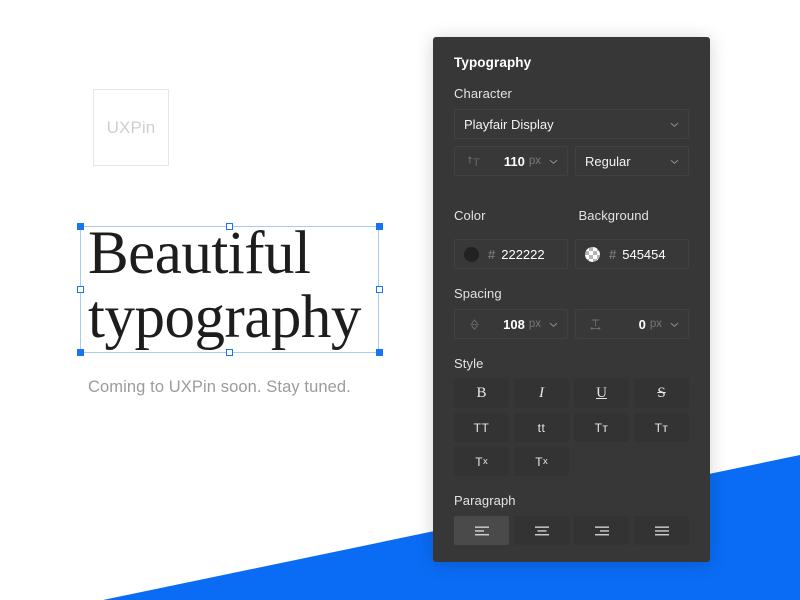 The image size is (800, 600). What do you see at coordinates (471, 254) in the screenshot?
I see `solid-color-swatch` at bounding box center [471, 254].